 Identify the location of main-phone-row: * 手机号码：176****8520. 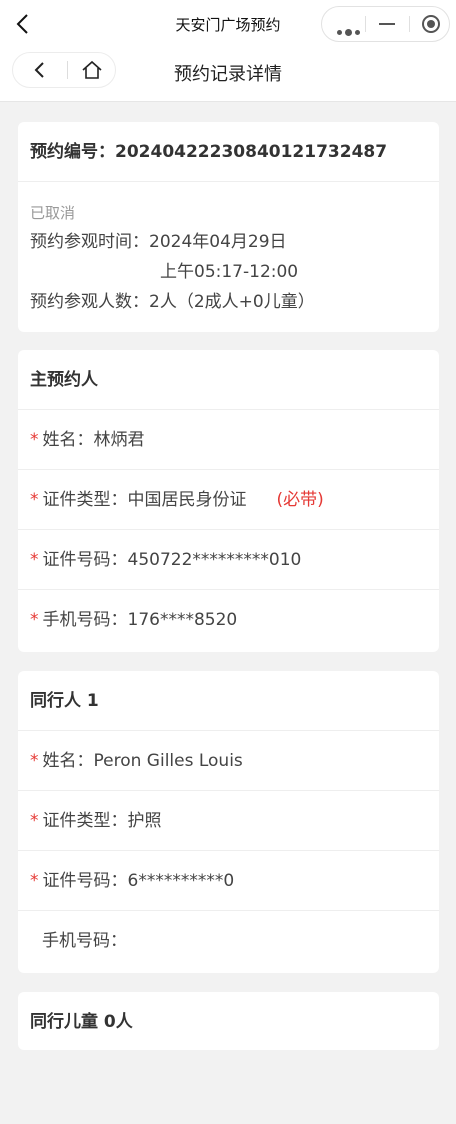
(228, 620).